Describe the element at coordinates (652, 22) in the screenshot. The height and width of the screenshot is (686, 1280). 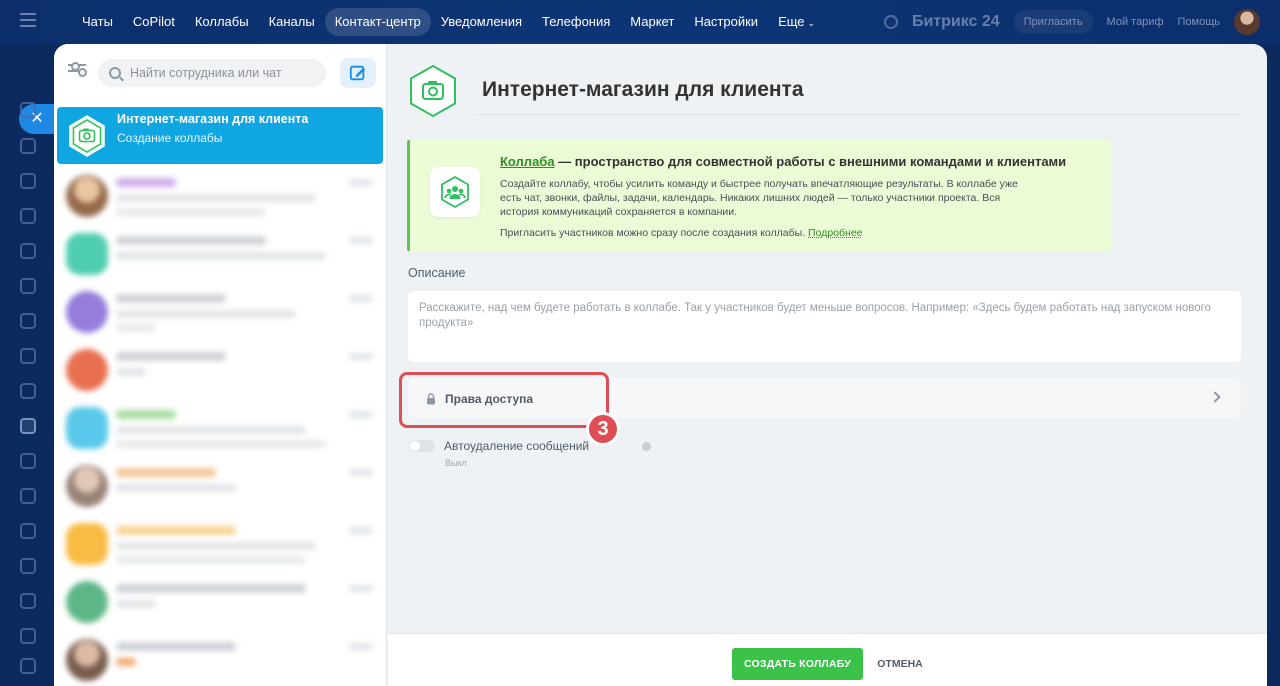
I see `nav-item-market: Маркет` at that location.